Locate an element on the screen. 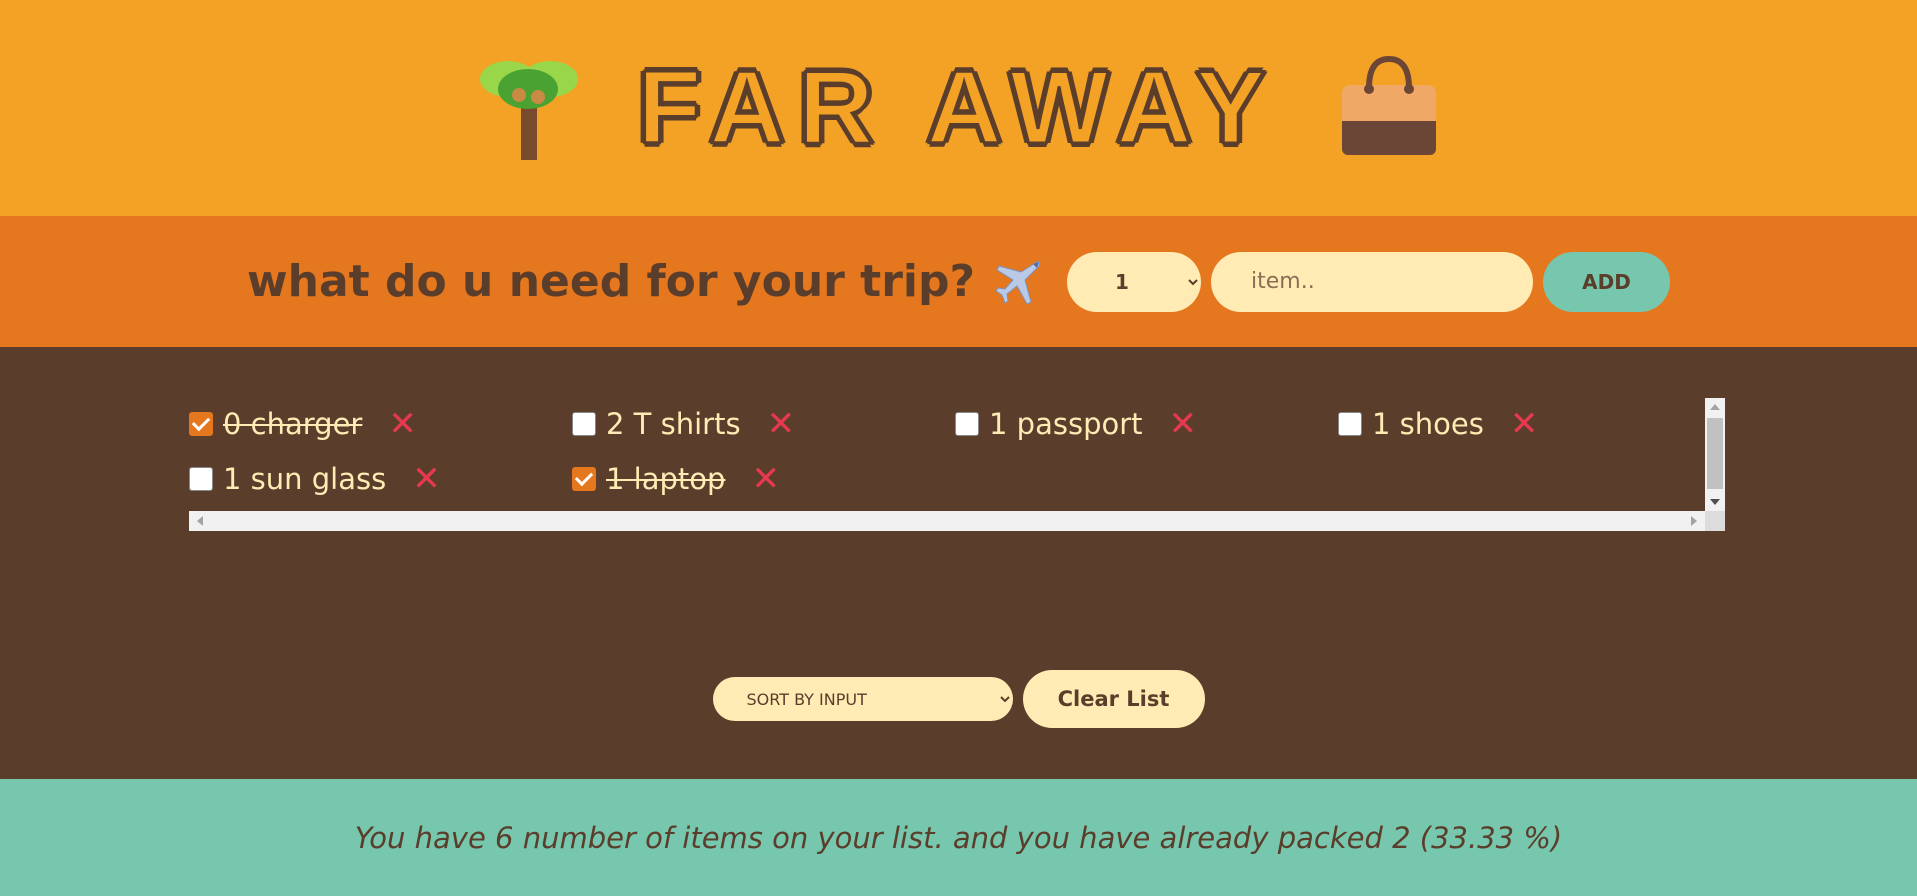  quantity-select: 1 is located at coordinates (1134, 281).